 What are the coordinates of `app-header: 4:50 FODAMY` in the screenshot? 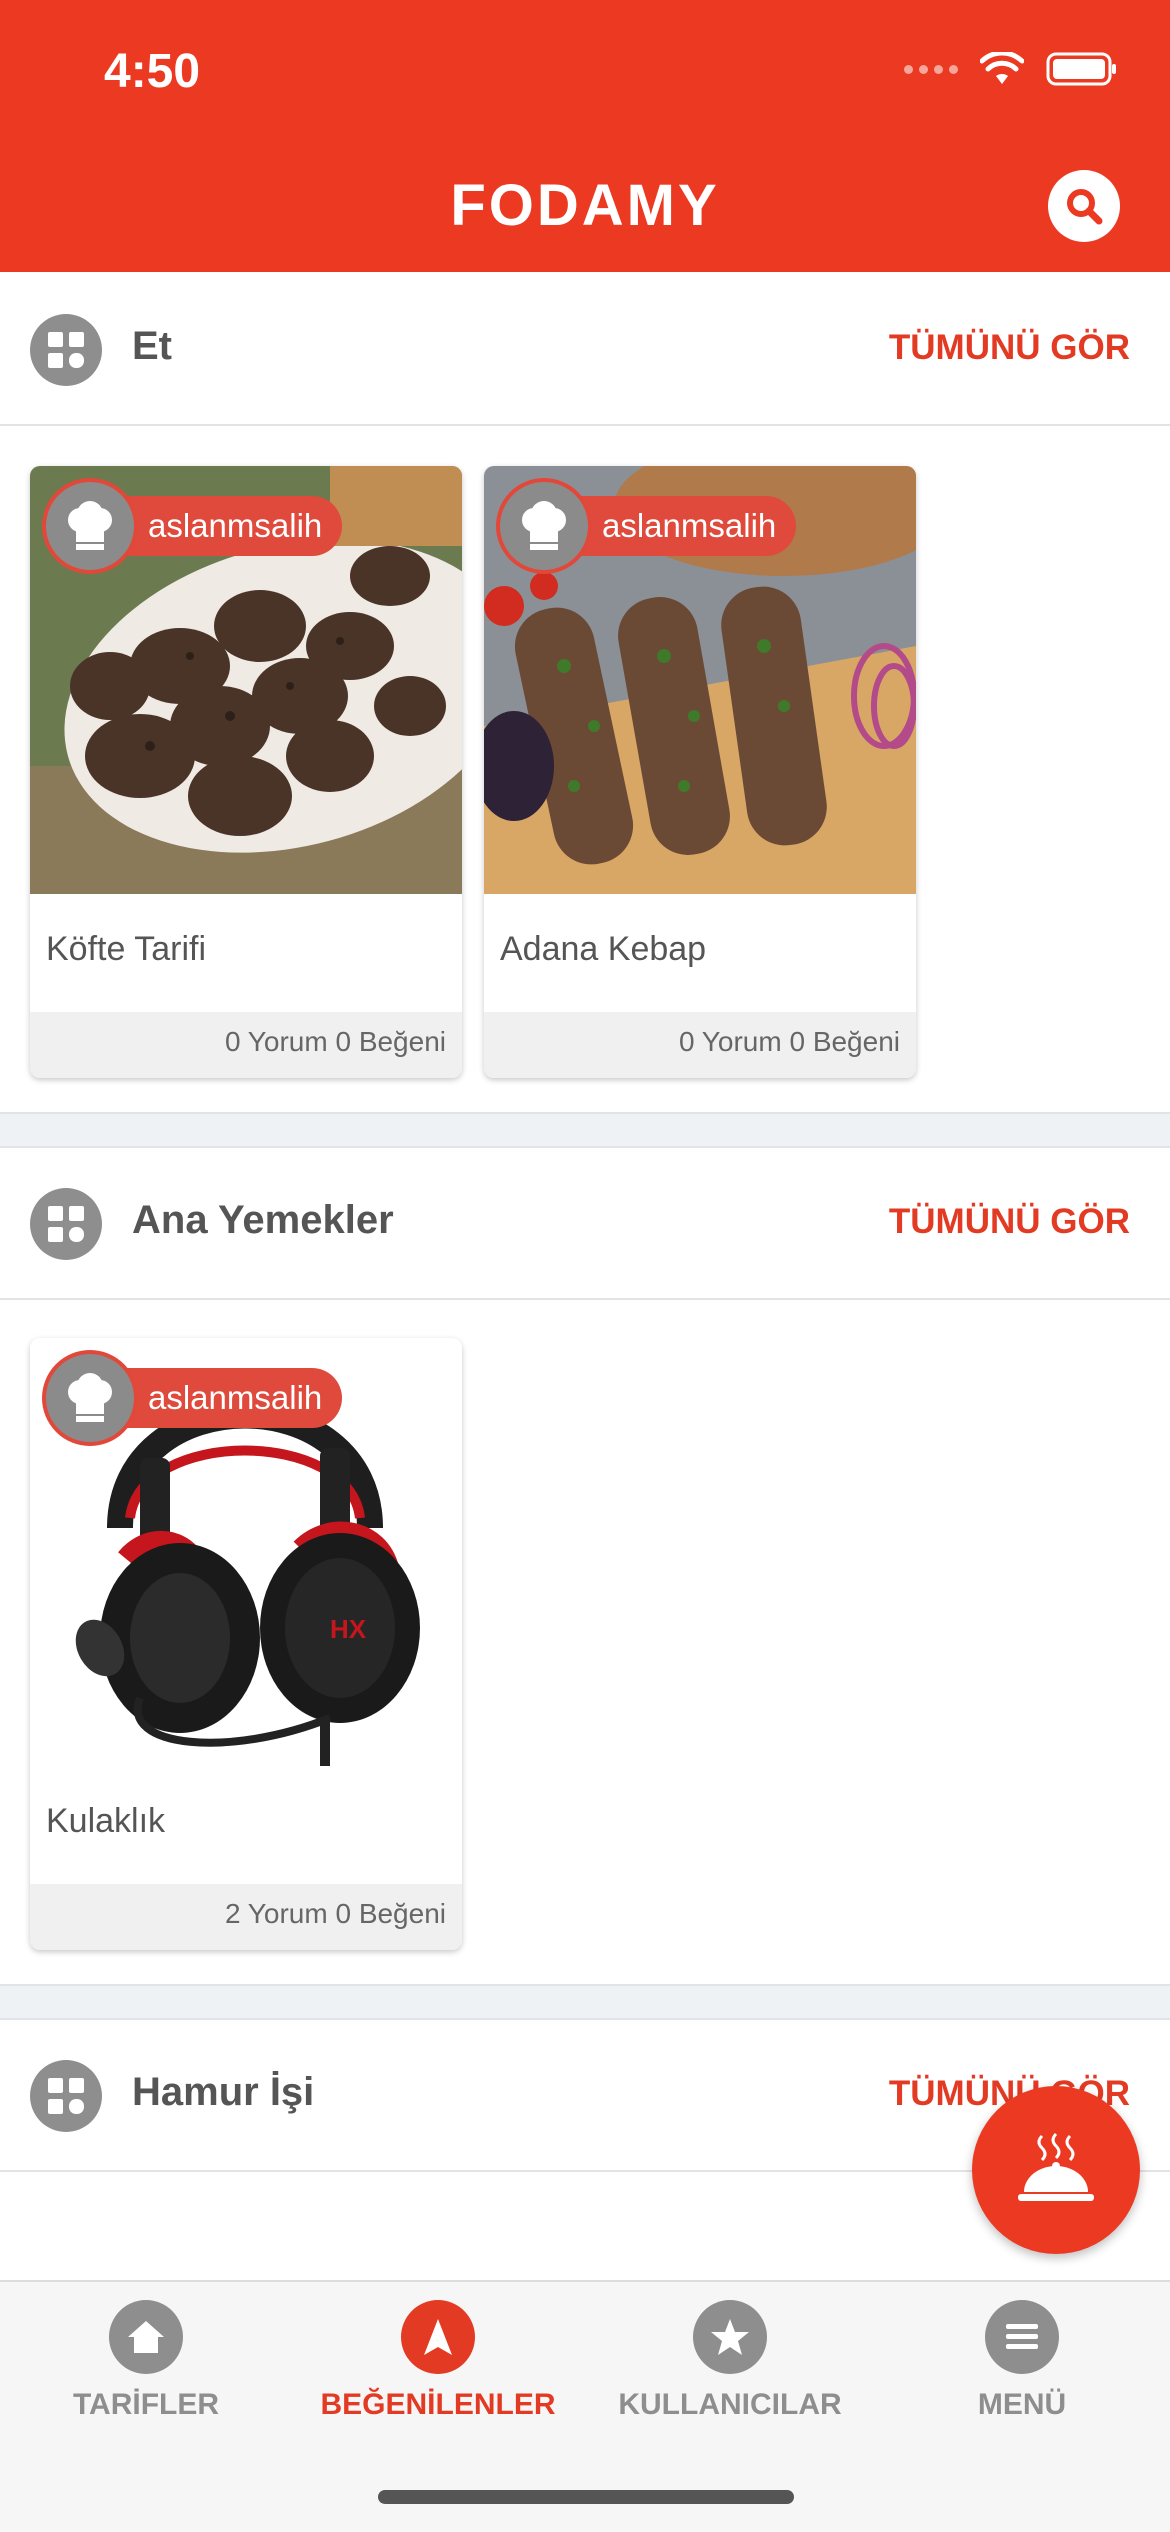 It's located at (585, 136).